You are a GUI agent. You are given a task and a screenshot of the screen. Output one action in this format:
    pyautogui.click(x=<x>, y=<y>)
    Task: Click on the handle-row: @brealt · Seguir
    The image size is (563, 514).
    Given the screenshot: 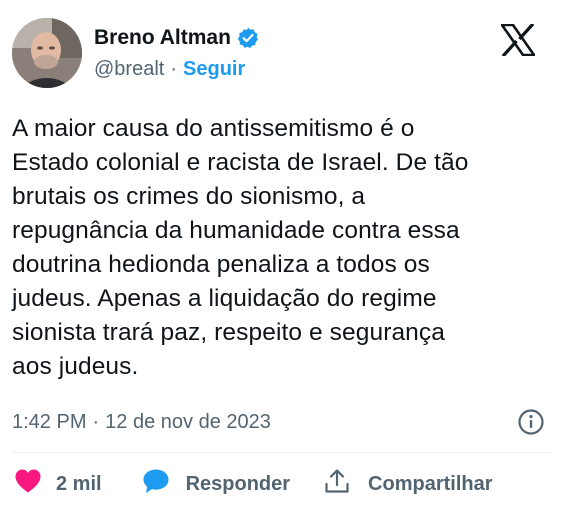 What is the action you would take?
    pyautogui.click(x=176, y=69)
    